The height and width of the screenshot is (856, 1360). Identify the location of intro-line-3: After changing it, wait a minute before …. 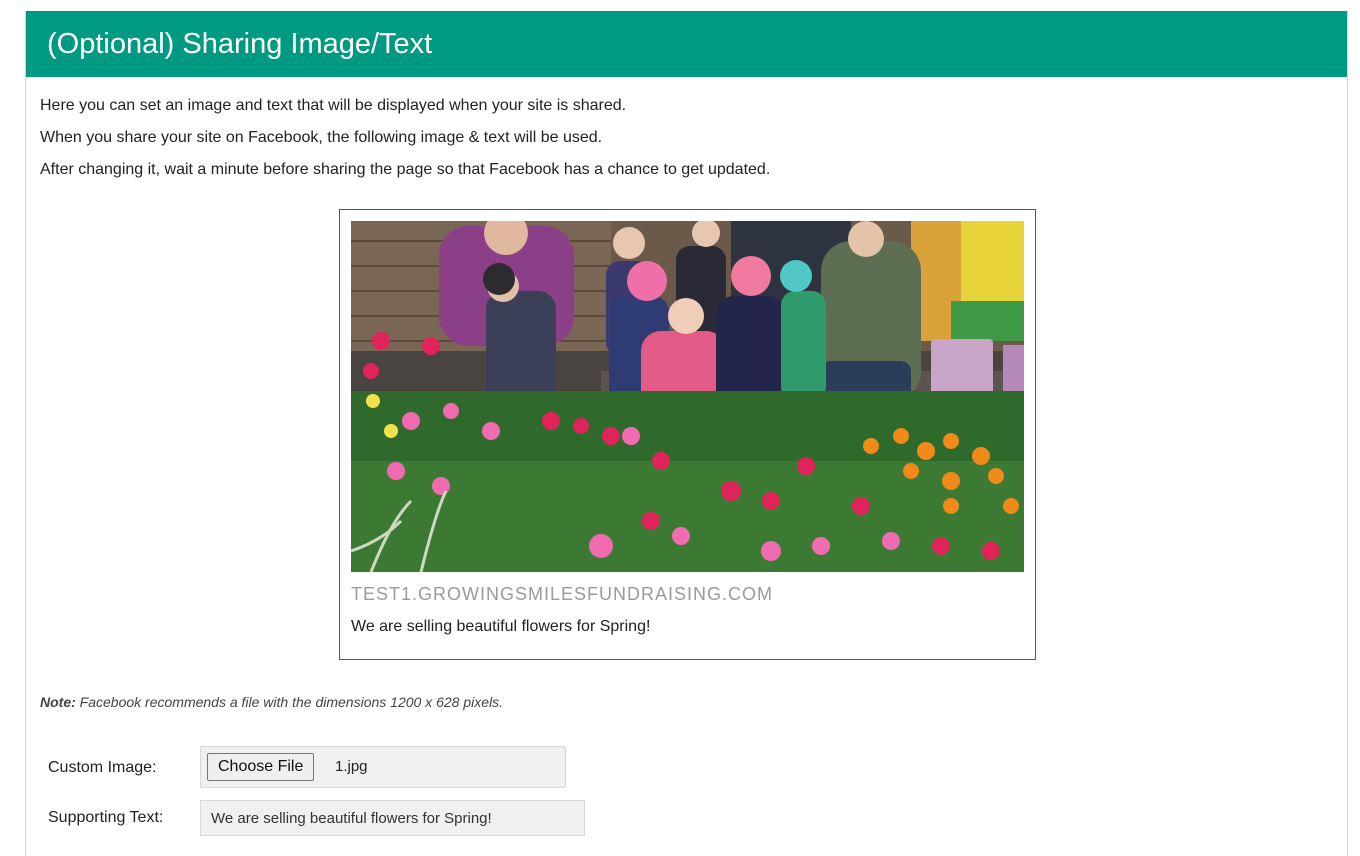
(405, 169).